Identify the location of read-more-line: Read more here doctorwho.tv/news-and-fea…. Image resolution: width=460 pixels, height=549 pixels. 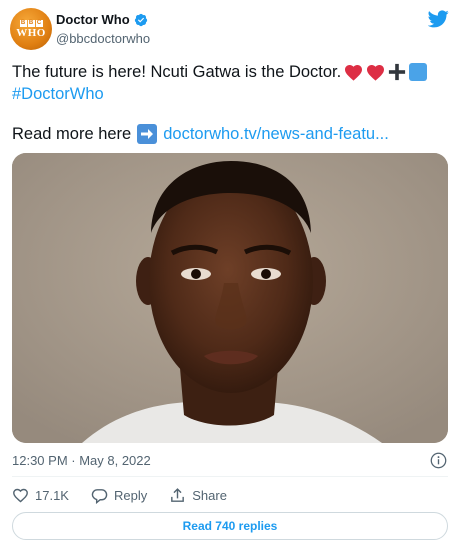
(200, 134).